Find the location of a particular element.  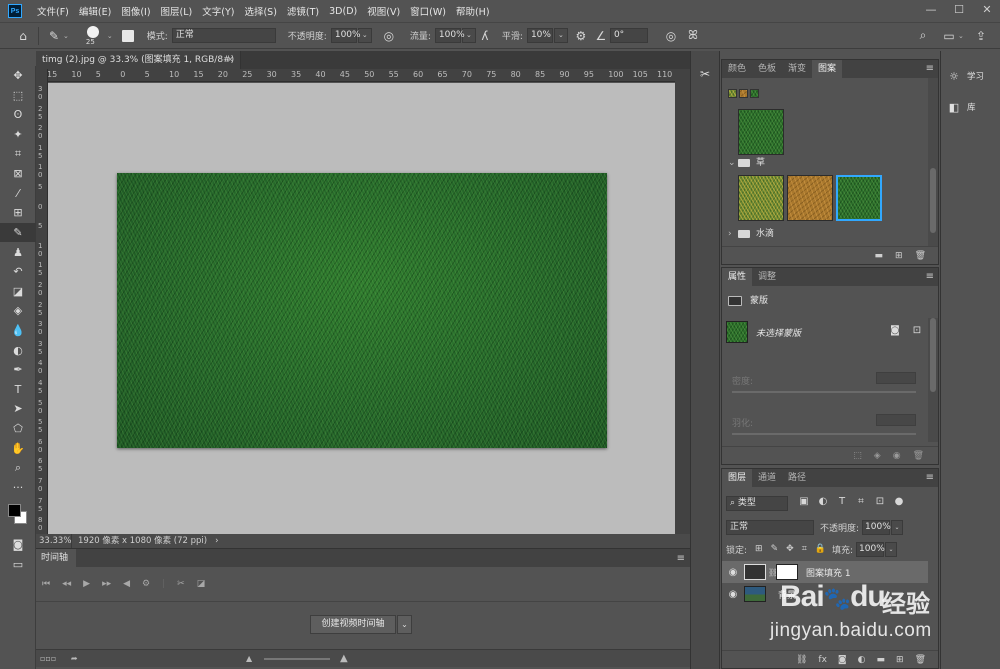

menu-window: 窗口(W) is located at coordinates (428, 11).